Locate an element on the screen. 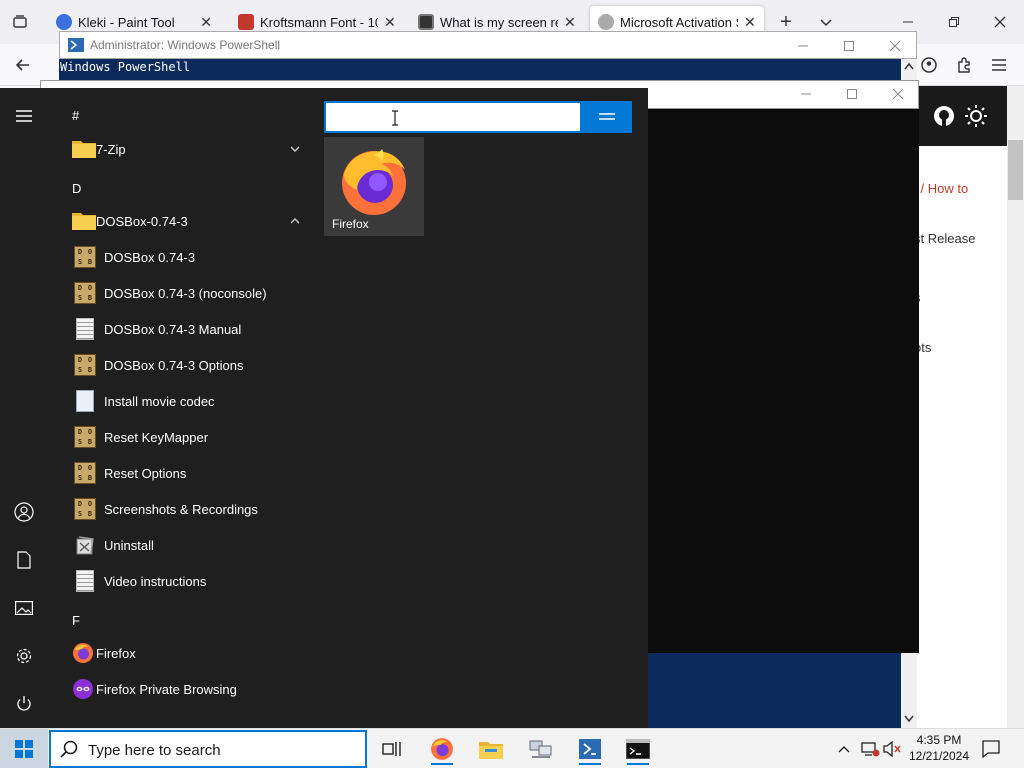  firefox-icon is located at coordinates (83, 653).